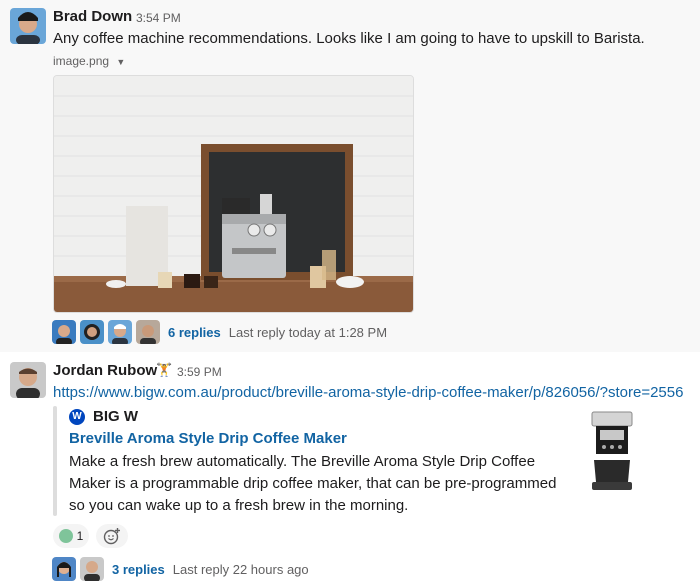  What do you see at coordinates (199, 372) in the screenshot?
I see `timestamp: 3:59 PM` at bounding box center [199, 372].